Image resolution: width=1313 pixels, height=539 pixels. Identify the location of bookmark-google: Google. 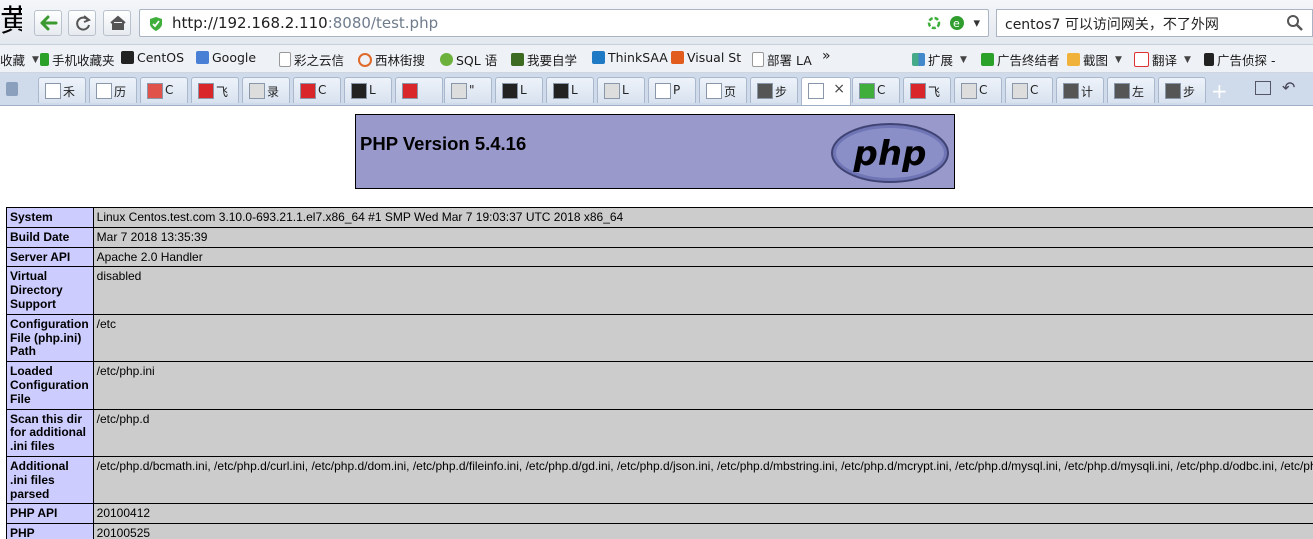
(226, 57).